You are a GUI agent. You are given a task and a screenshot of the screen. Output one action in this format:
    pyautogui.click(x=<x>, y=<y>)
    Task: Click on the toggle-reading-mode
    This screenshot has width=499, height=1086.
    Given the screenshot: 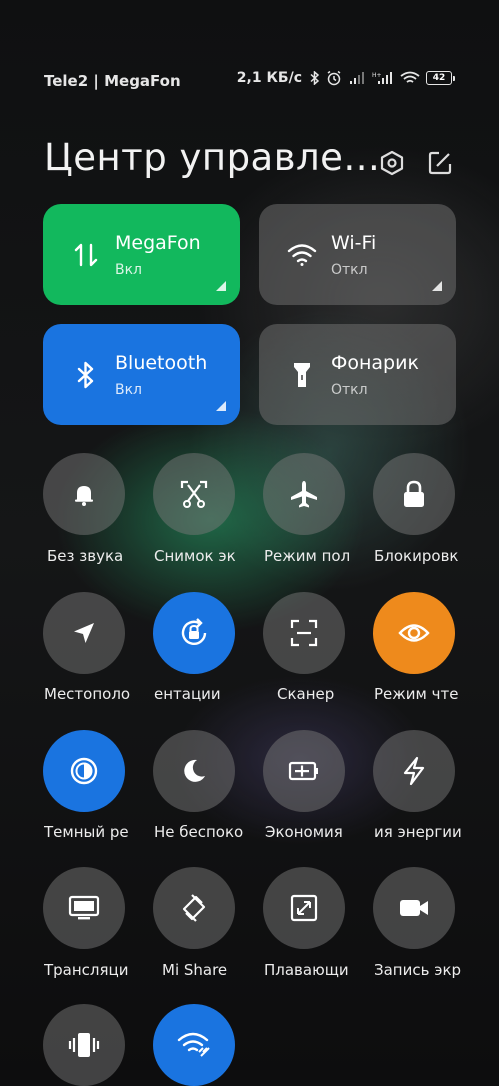 What is the action you would take?
    pyautogui.click(x=414, y=633)
    